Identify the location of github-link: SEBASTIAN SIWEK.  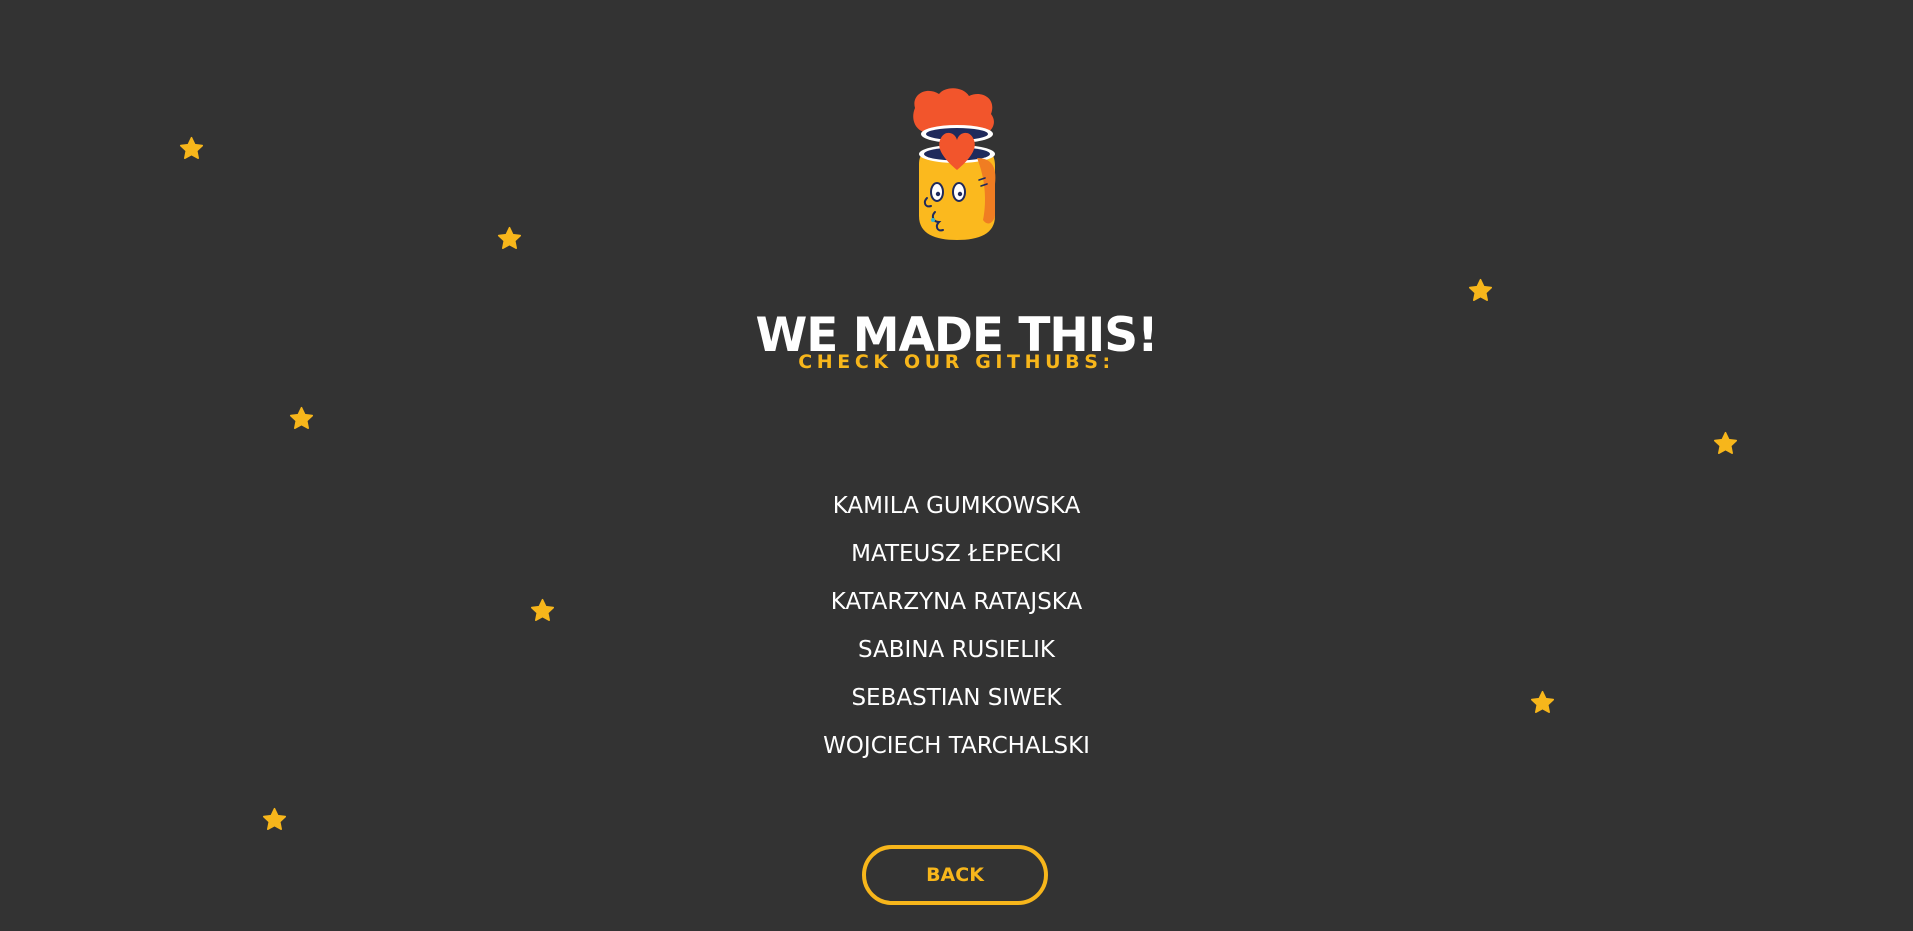
(956, 698).